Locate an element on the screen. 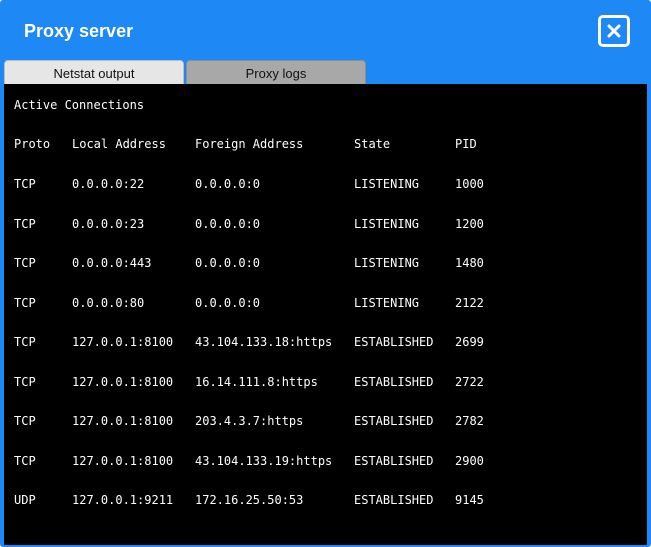 This screenshot has height=547, width=651. header-foreign-address: Foreign Address is located at coordinates (249, 144).